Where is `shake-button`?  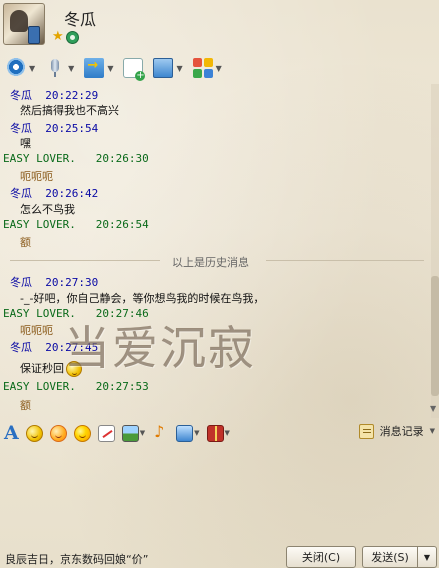 shake-button is located at coordinates (82, 433).